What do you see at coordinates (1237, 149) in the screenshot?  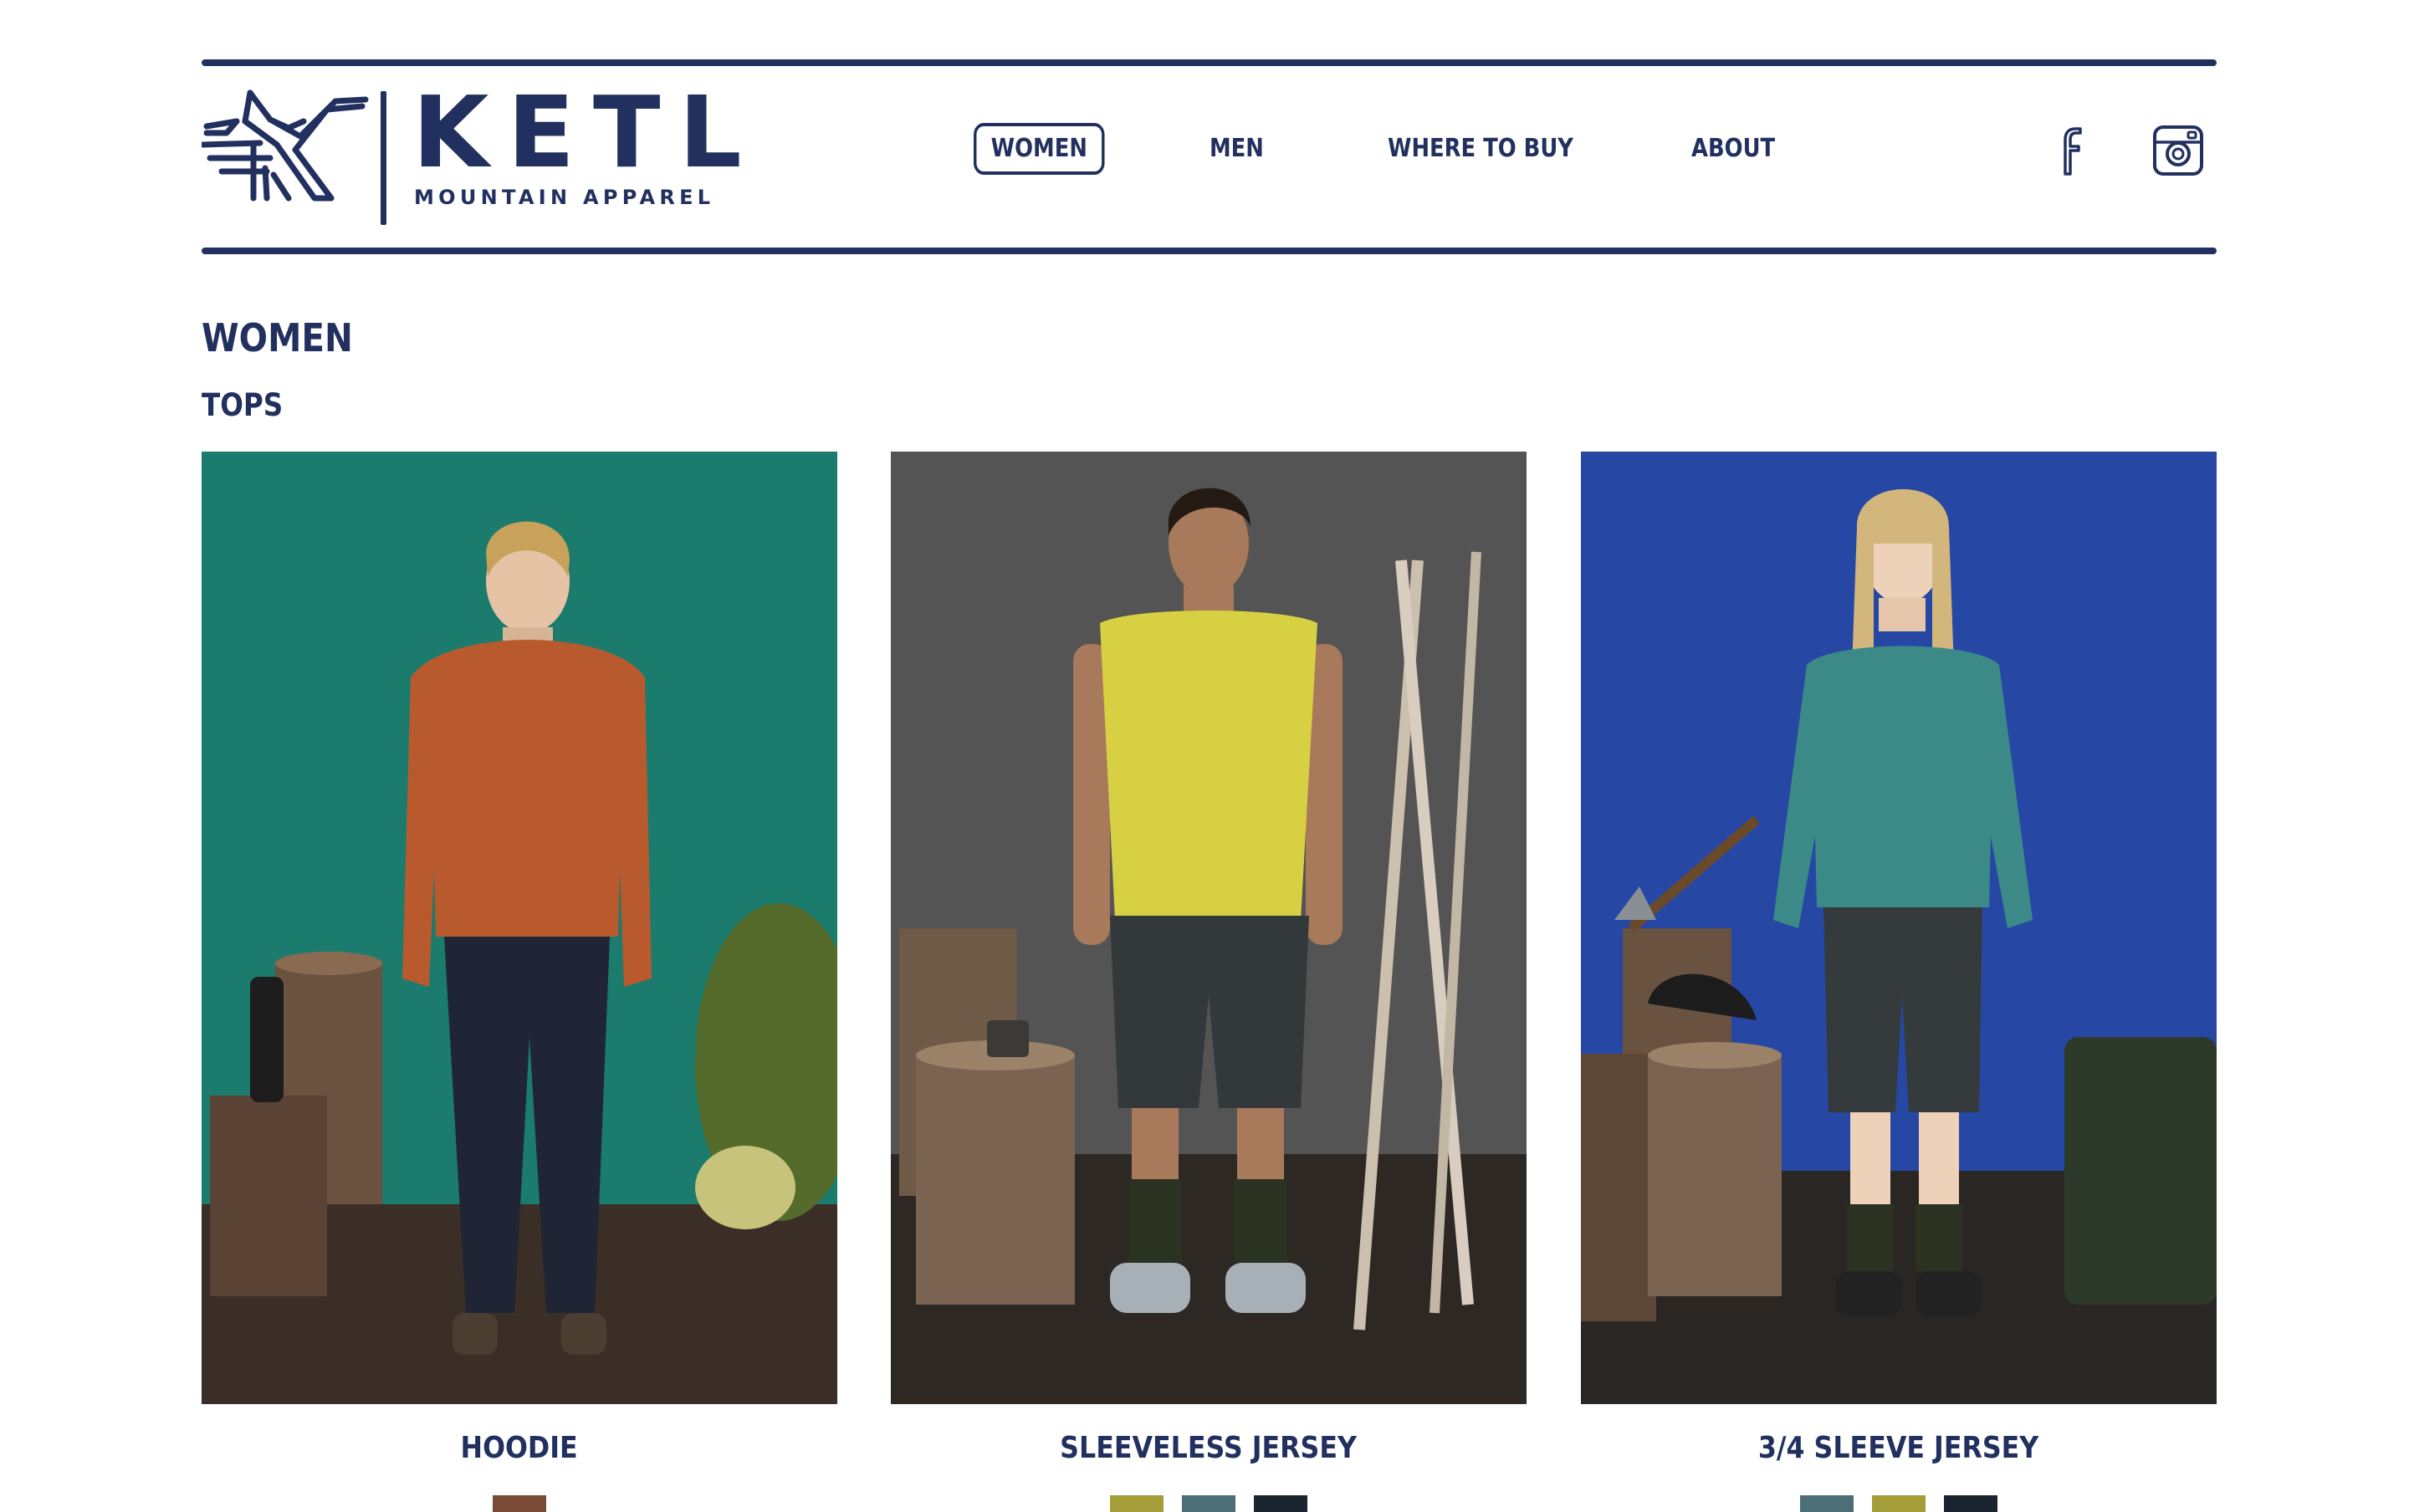 I see `nav-men: MEN` at bounding box center [1237, 149].